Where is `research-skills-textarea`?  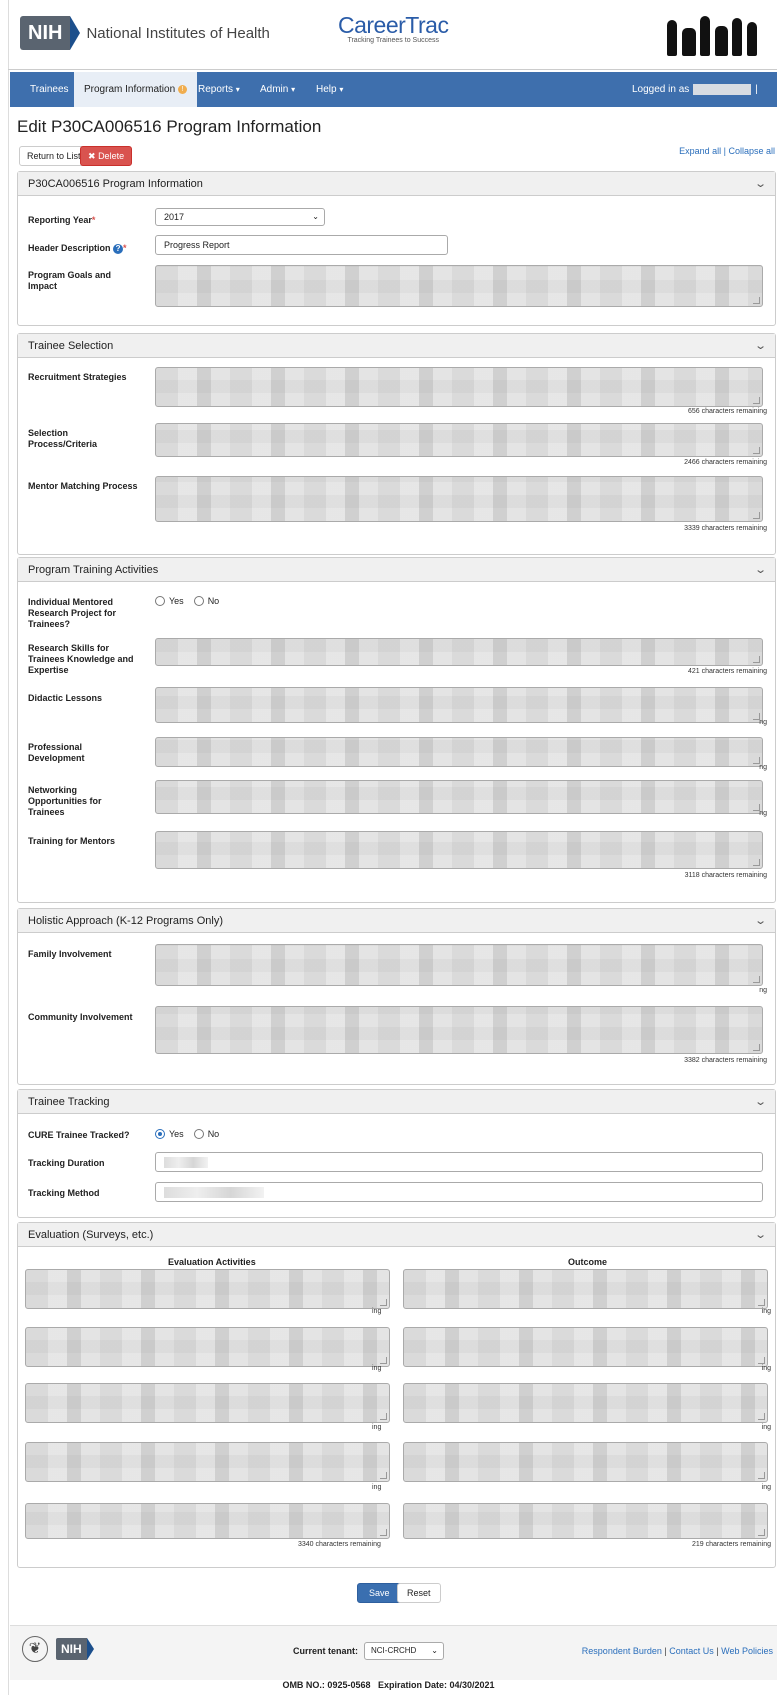 research-skills-textarea is located at coordinates (459, 652).